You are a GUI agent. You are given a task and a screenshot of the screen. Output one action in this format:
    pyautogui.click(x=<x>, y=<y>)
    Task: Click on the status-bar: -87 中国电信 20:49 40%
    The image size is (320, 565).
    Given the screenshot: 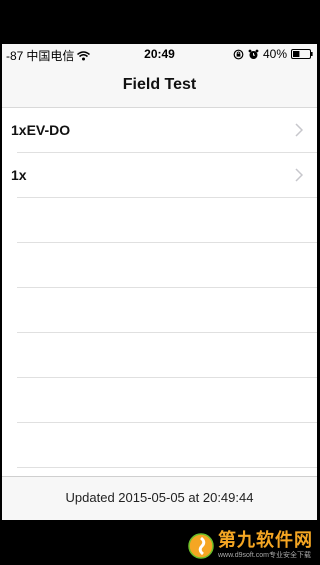 What is the action you would take?
    pyautogui.click(x=159, y=54)
    